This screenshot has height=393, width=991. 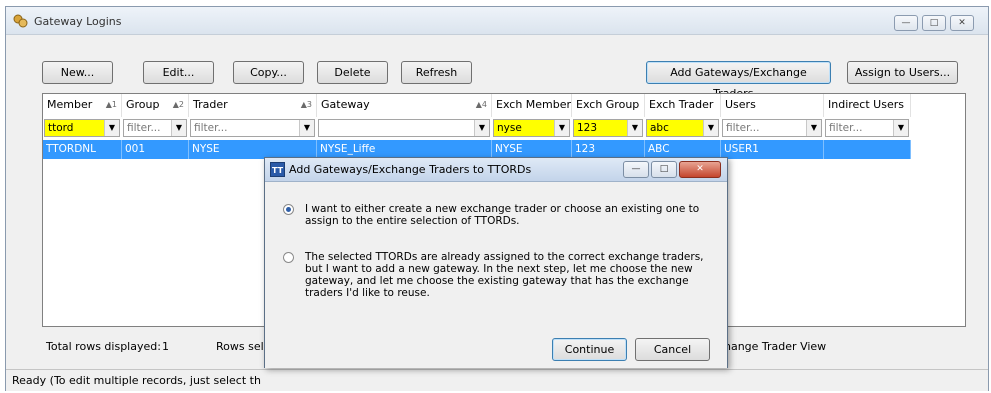 I want to click on filter-value: ttord, so click(x=61, y=128).